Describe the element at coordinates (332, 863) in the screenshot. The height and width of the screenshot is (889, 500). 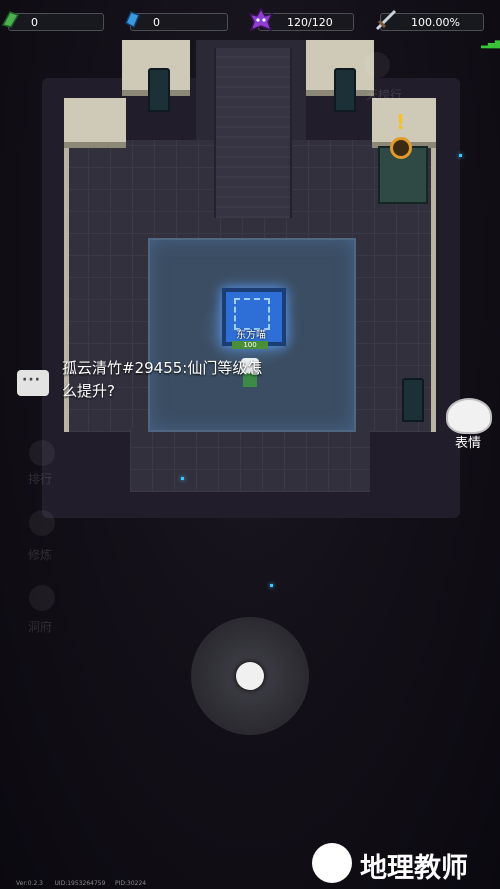
I see `watermark-logo-icon` at that location.